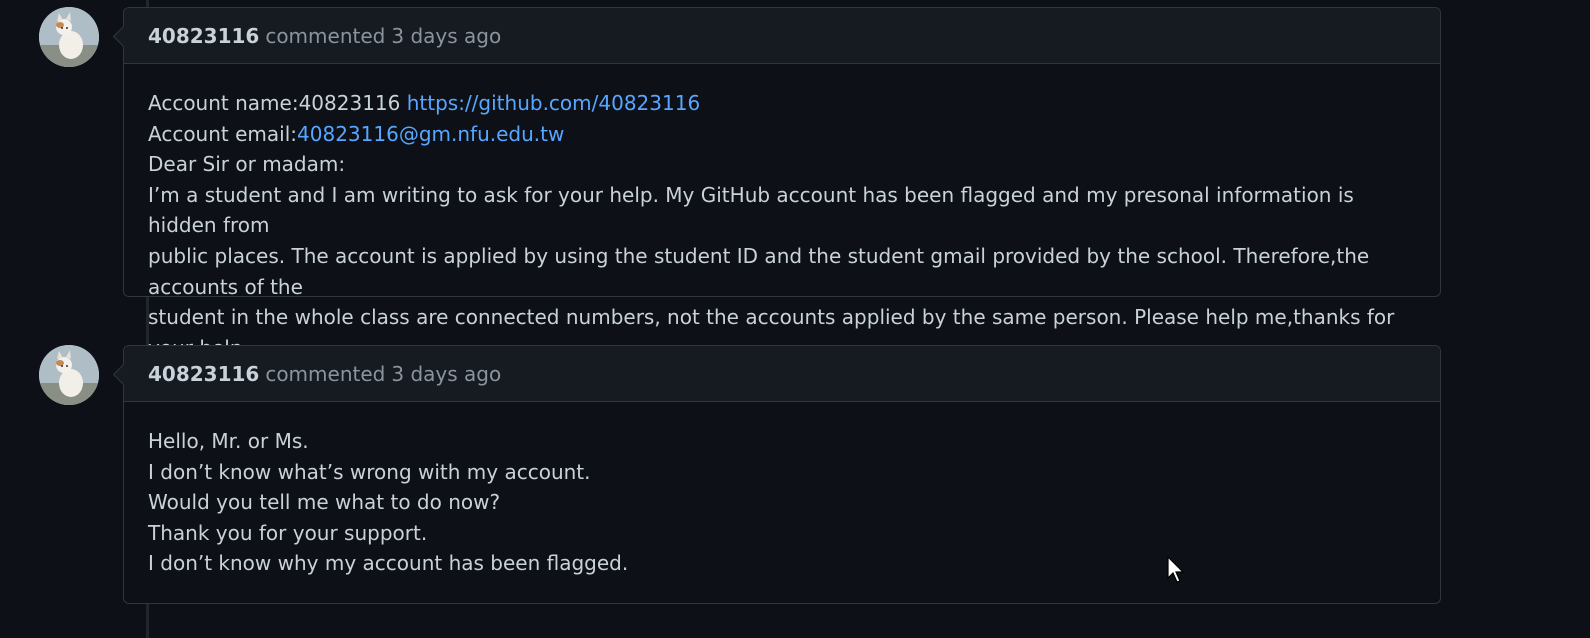 The height and width of the screenshot is (638, 1590). I want to click on timeline-line, so click(147, 621).